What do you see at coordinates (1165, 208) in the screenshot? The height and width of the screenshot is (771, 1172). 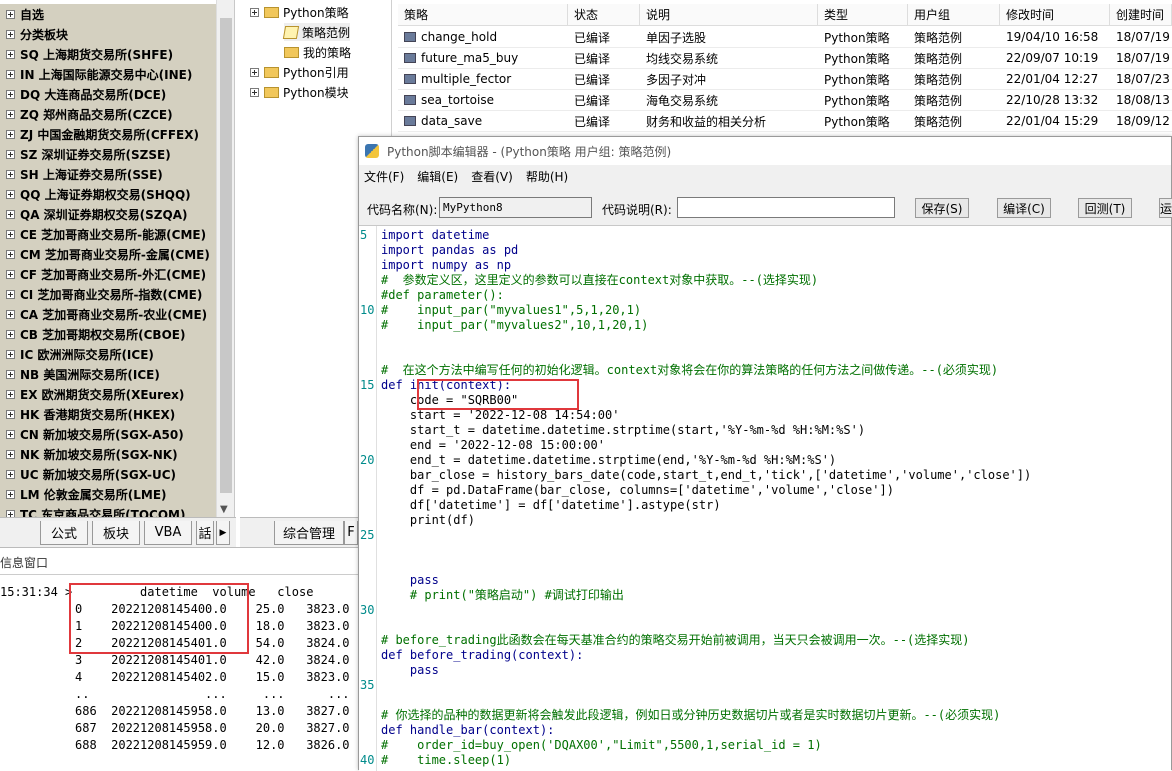 I see `run-button: 运` at bounding box center [1165, 208].